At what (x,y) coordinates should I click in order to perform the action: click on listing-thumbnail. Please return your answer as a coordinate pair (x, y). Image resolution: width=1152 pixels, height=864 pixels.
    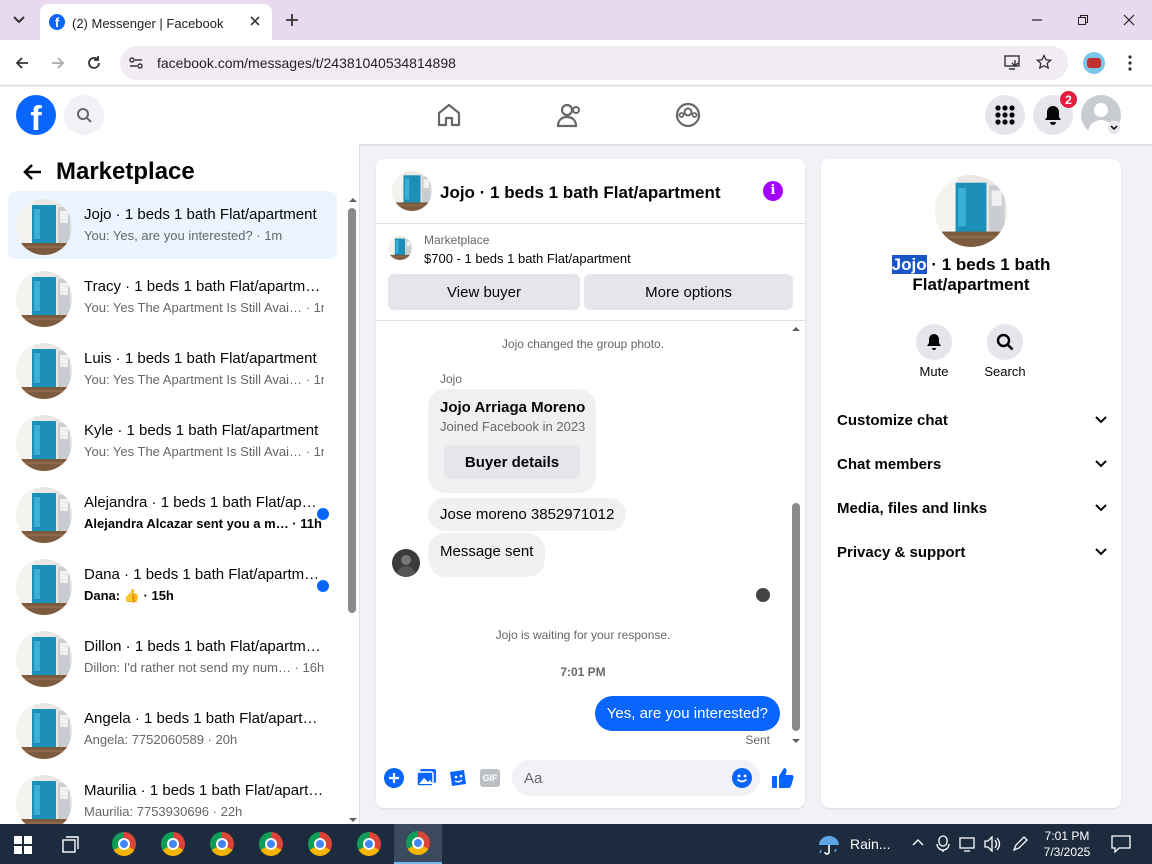
    Looking at the image, I should click on (400, 248).